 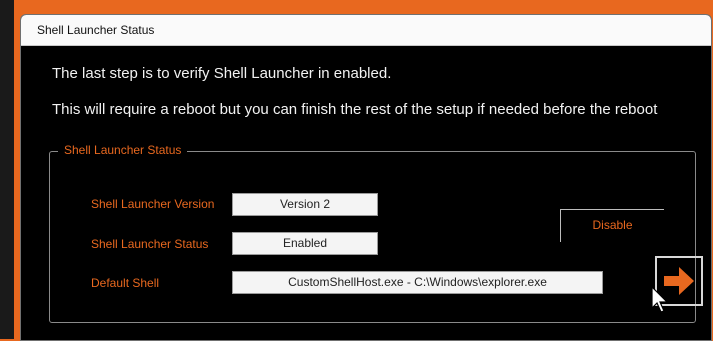 What do you see at coordinates (612, 225) in the screenshot?
I see `disable-button: Disable` at bounding box center [612, 225].